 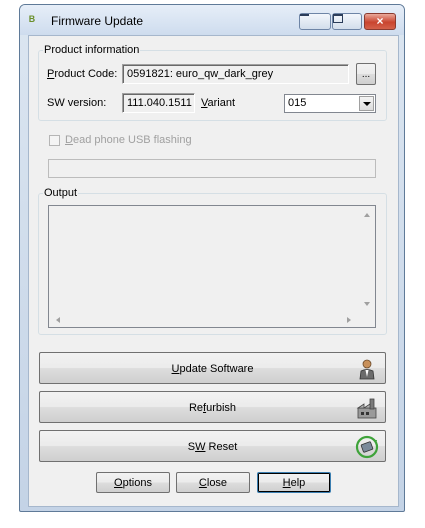 I want to click on product-information-legend: Product information, so click(x=92, y=50).